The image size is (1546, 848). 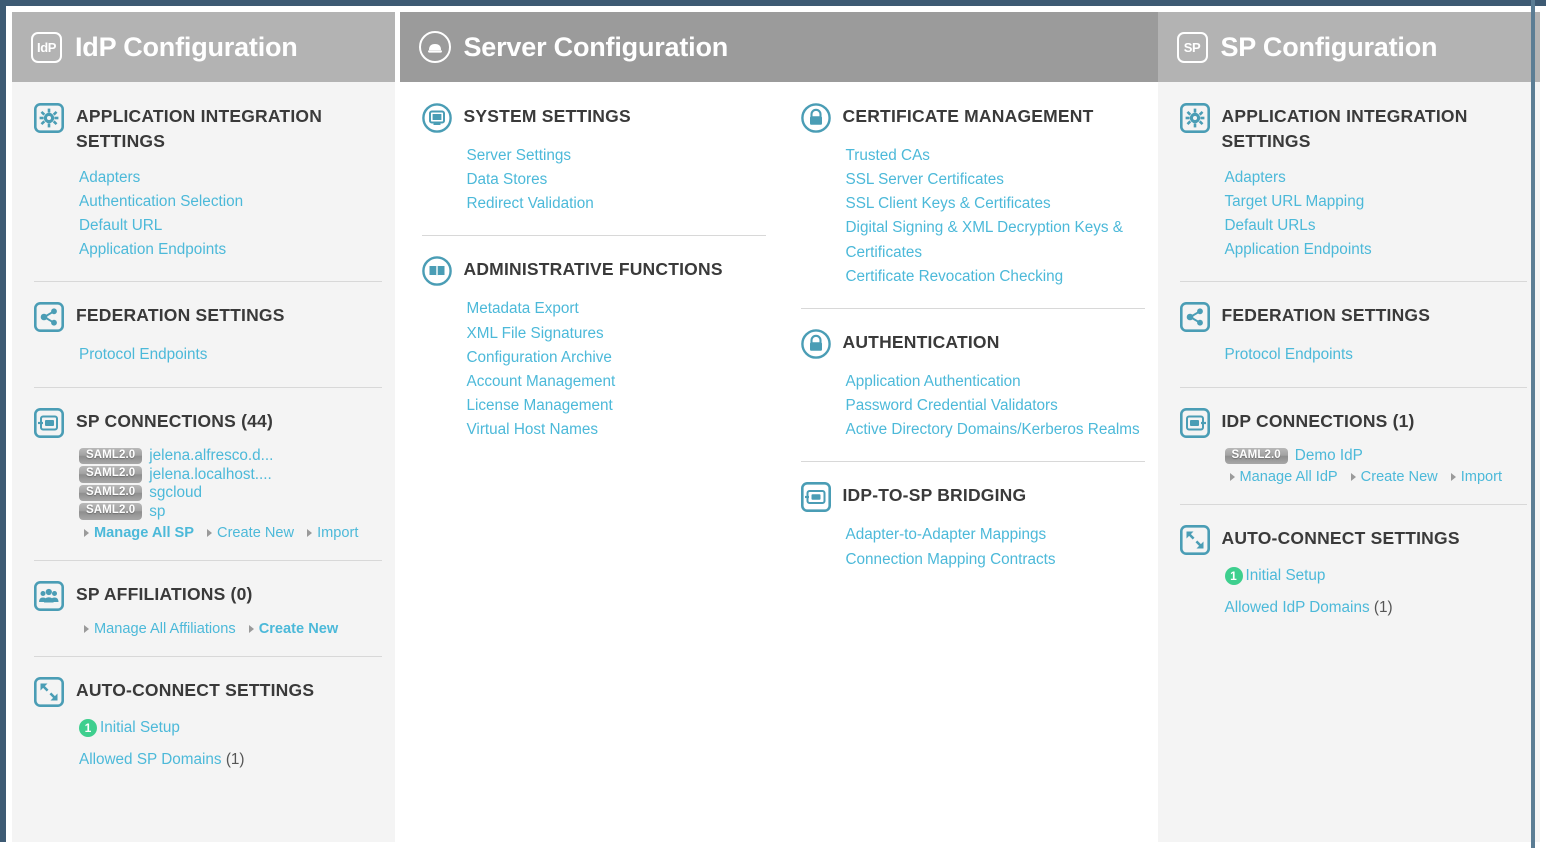 I want to click on section-header: IDP CONNECTIONS (1), so click(x=1352, y=422).